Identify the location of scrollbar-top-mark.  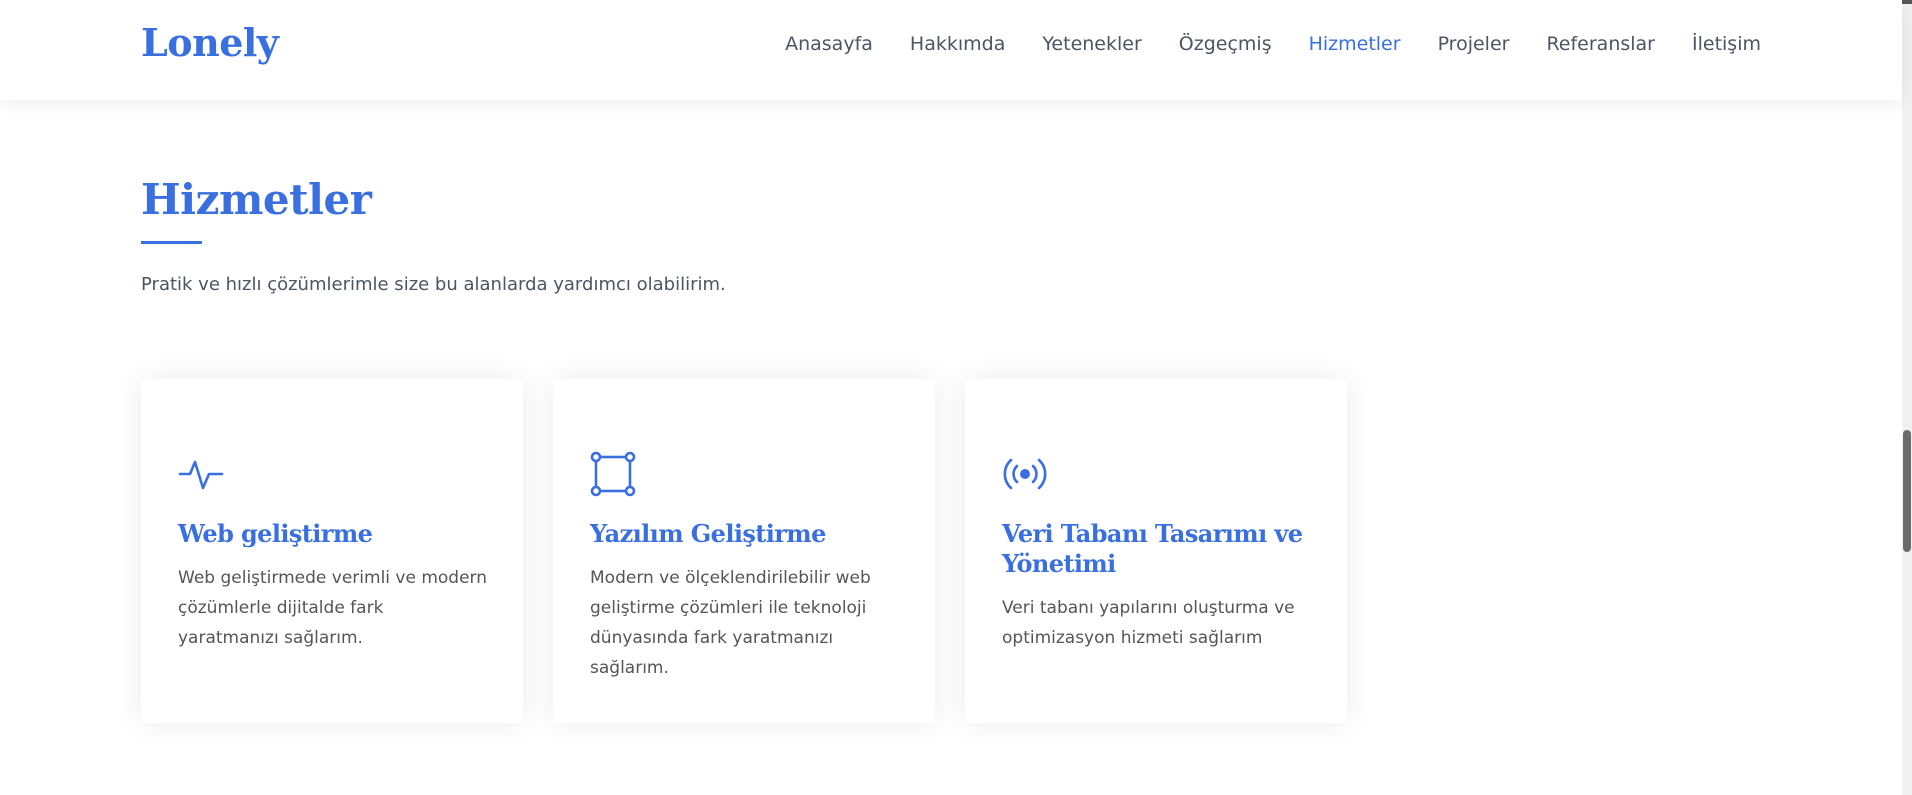
(1907, 2).